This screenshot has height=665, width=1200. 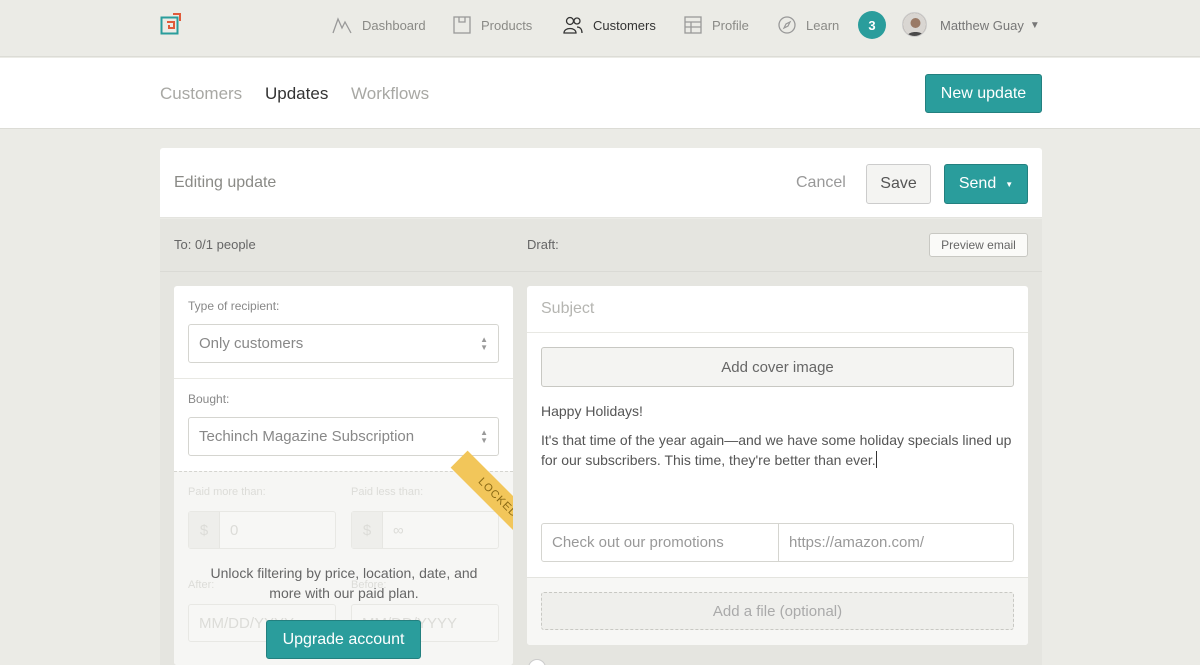 I want to click on paid-less-input: $ ∞, so click(x=425, y=530).